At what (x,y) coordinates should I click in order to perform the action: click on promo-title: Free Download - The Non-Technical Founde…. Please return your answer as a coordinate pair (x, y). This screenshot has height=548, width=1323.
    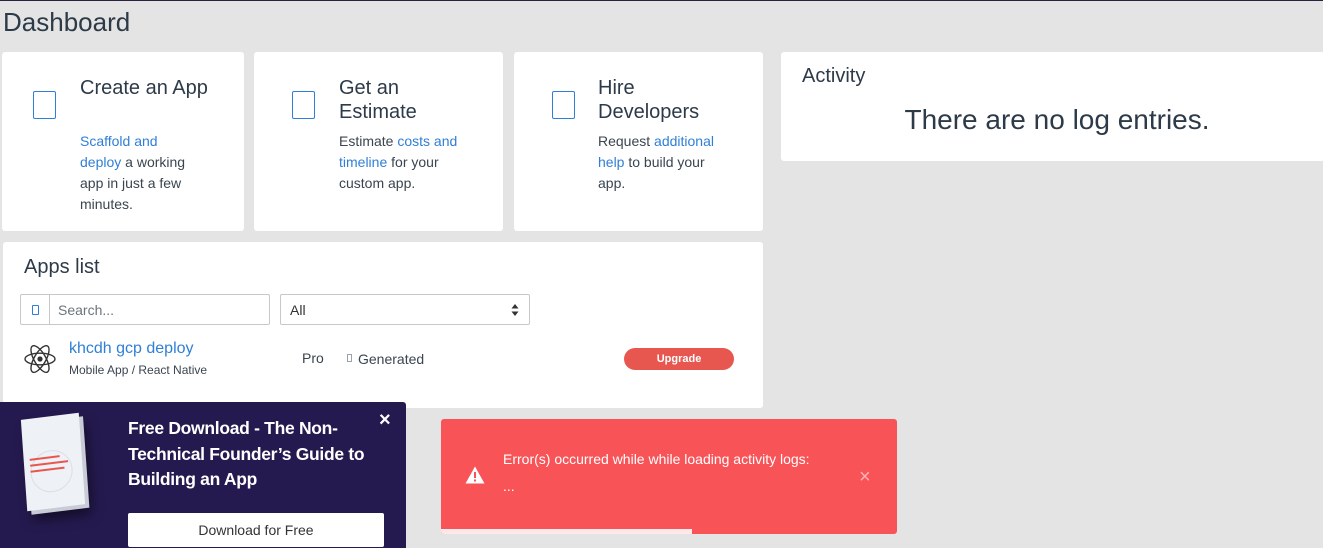
    Looking at the image, I should click on (246, 453).